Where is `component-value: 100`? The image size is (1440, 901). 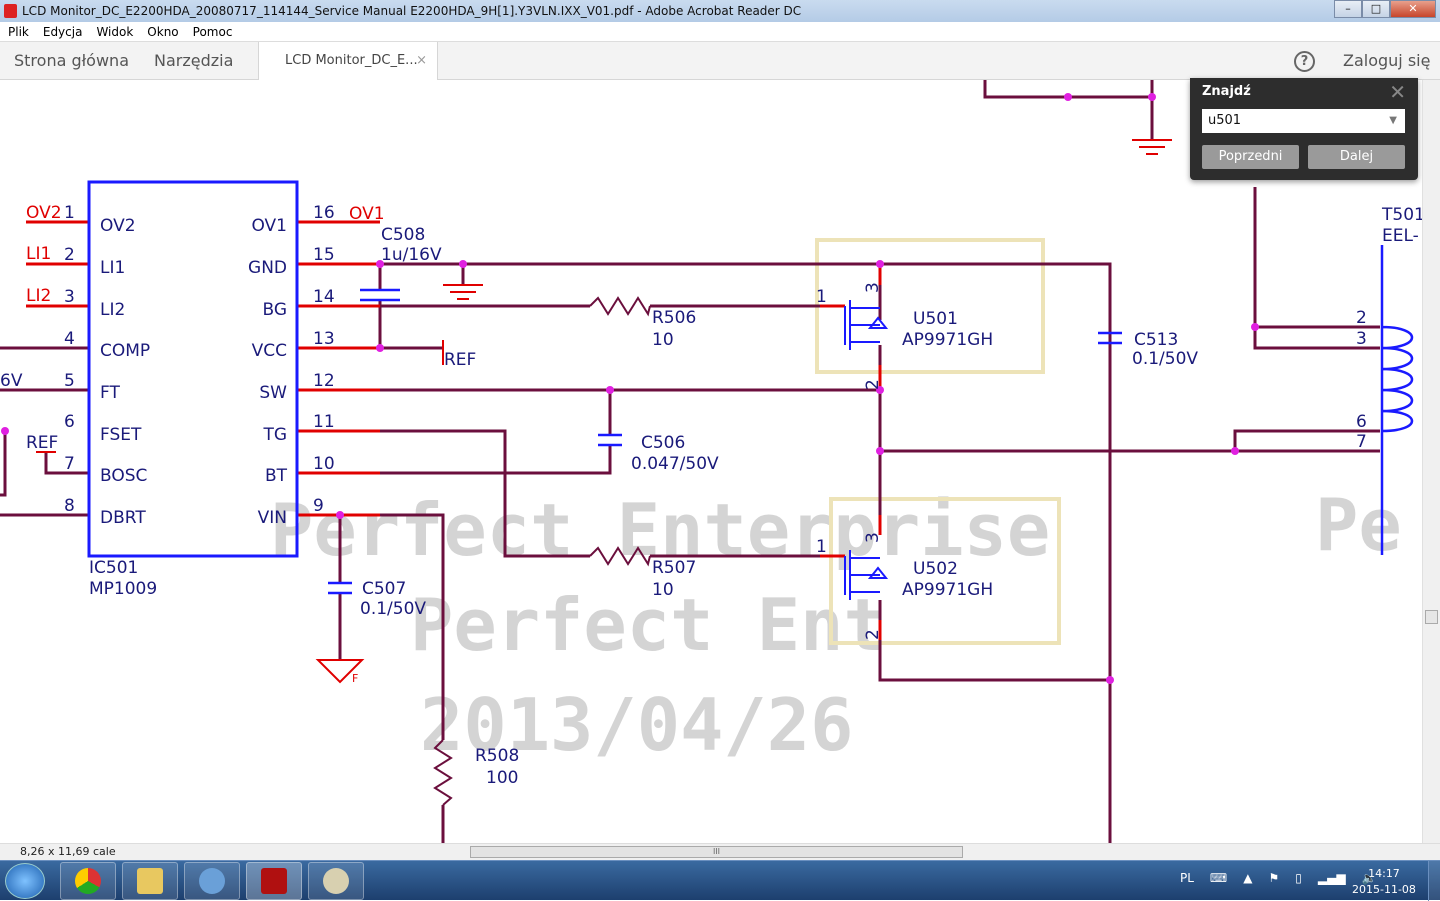
component-value: 100 is located at coordinates (502, 778).